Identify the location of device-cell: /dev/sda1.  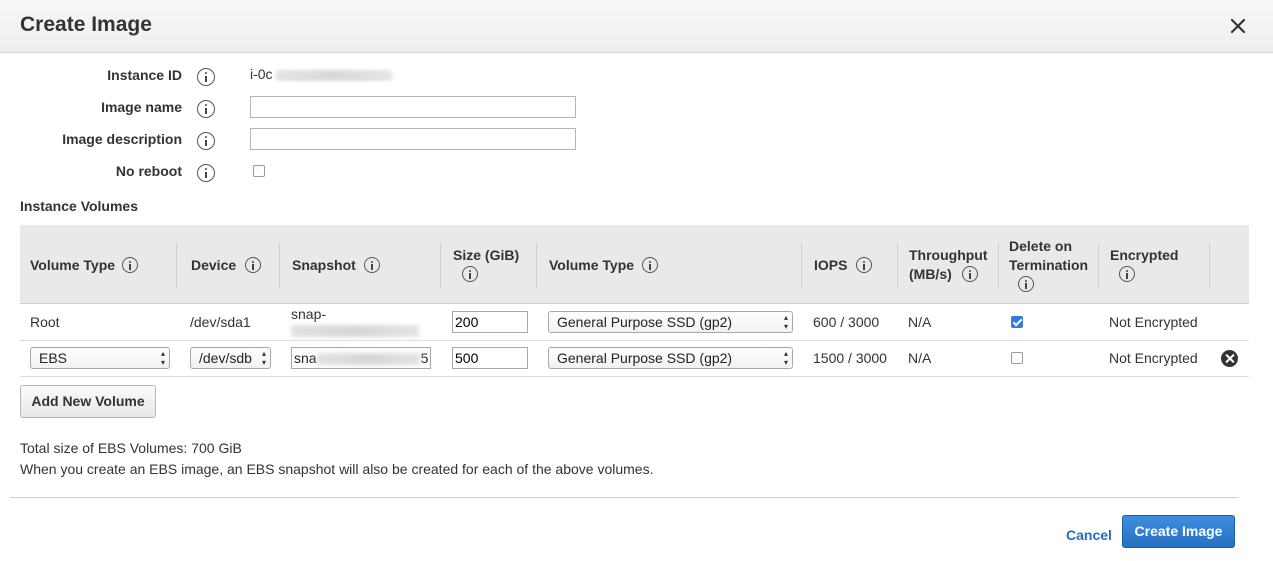
(220, 322).